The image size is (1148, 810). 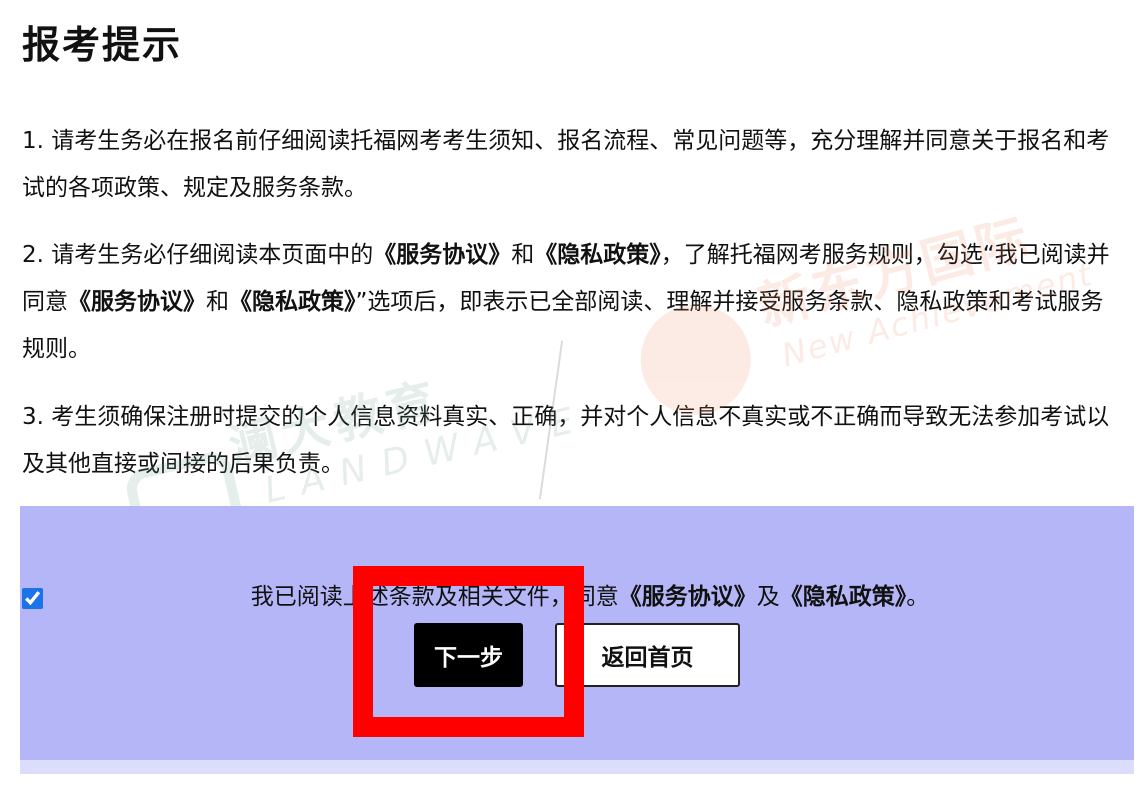 What do you see at coordinates (688, 597) in the screenshot?
I see `service-agreement-link: 《服务协议》` at bounding box center [688, 597].